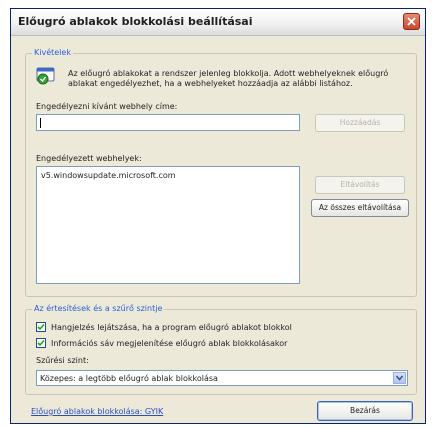 Image resolution: width=434 pixels, height=428 pixels. I want to click on faq-link: Előugró ablakok blokkolása: GYIK, so click(97, 411).